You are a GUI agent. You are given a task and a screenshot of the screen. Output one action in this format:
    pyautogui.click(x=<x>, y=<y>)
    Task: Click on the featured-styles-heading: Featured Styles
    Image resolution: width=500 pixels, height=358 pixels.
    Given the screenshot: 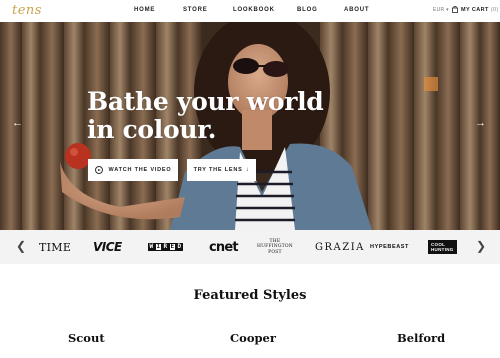 What is the action you would take?
    pyautogui.click(x=250, y=295)
    